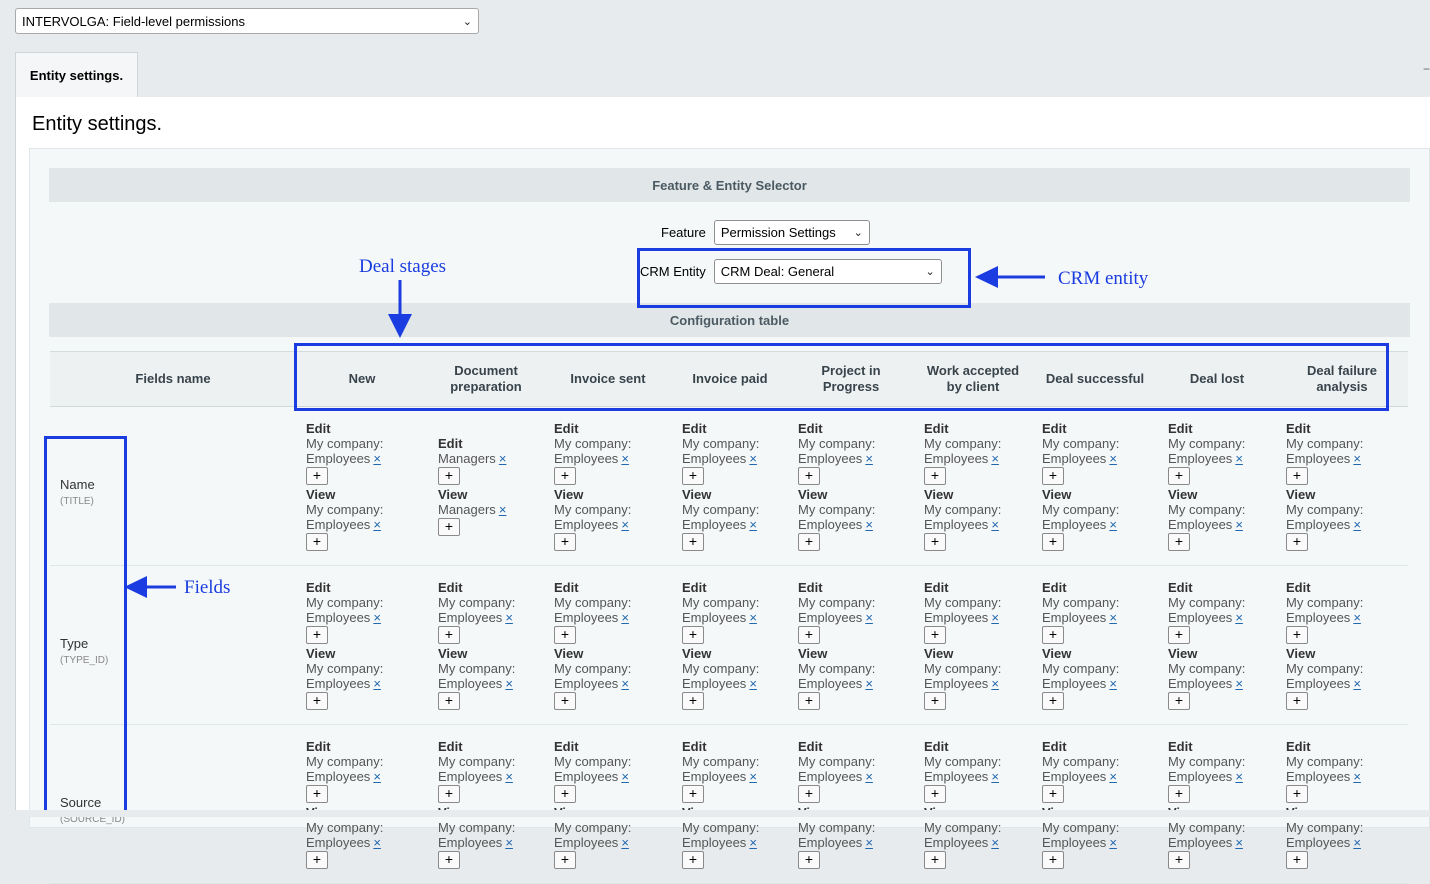  What do you see at coordinates (791, 232) in the screenshot?
I see `feature-select: Permission Settings ⌄` at bounding box center [791, 232].